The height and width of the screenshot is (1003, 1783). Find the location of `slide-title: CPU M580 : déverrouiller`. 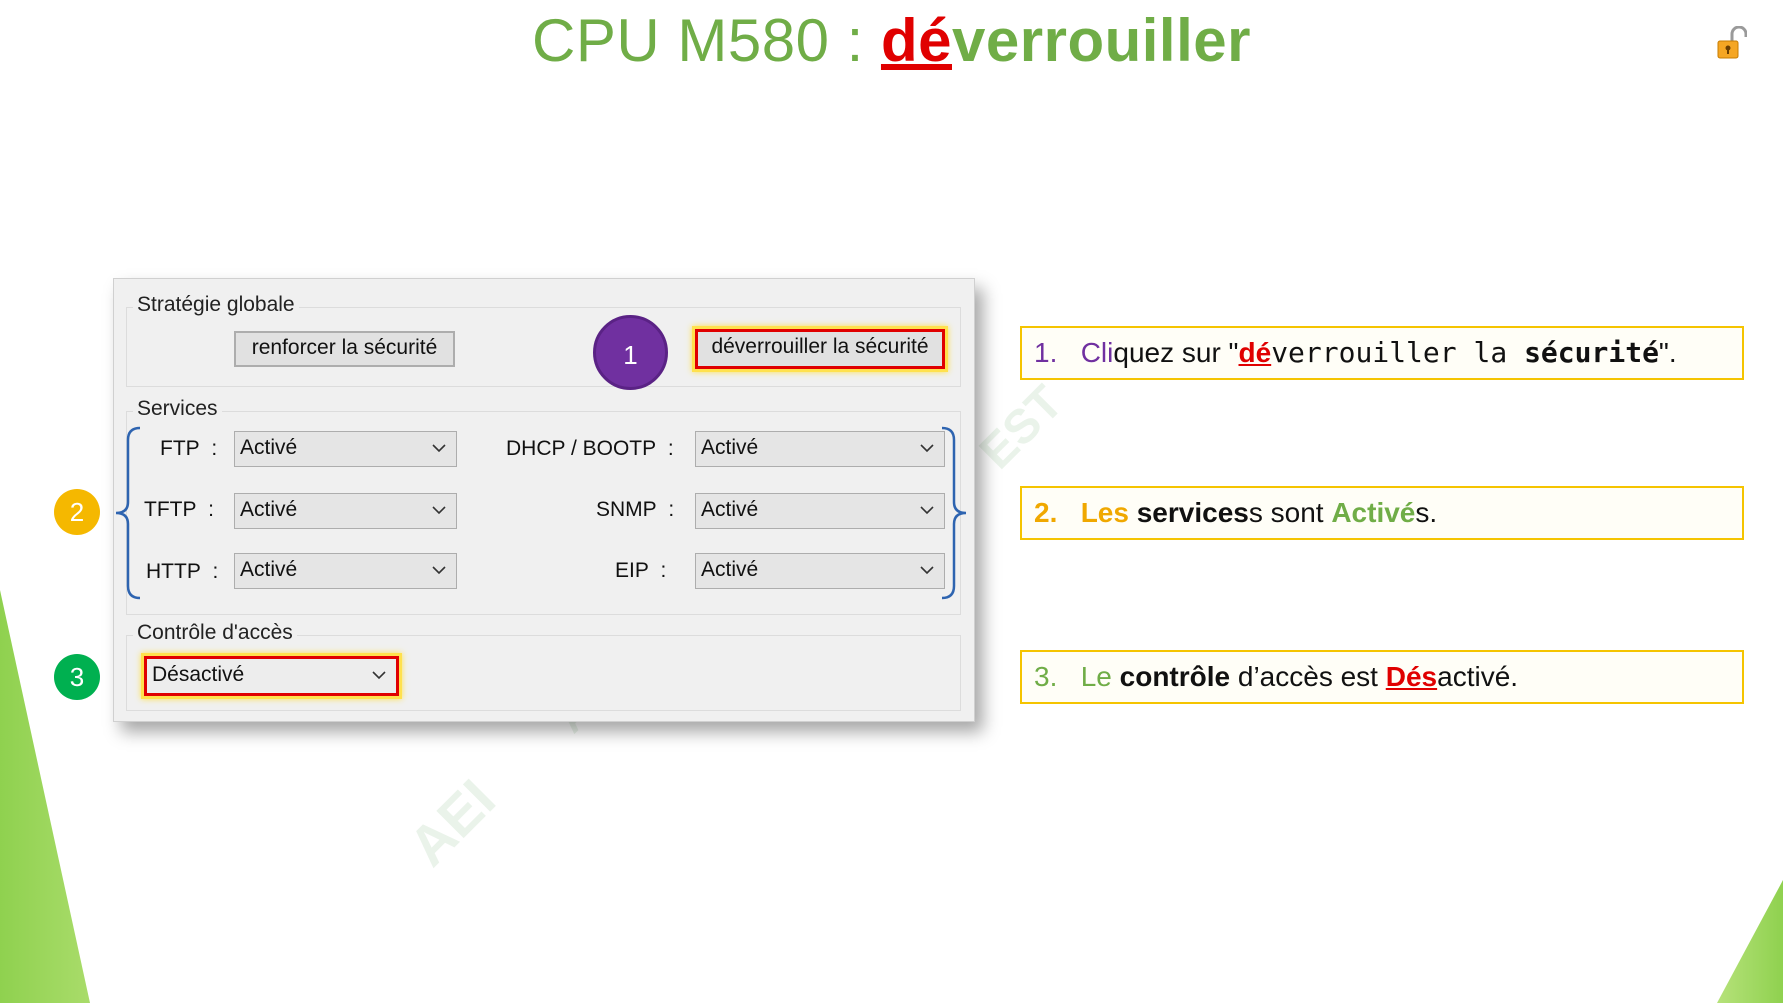

slide-title: CPU M580 : déverrouiller is located at coordinates (891, 40).